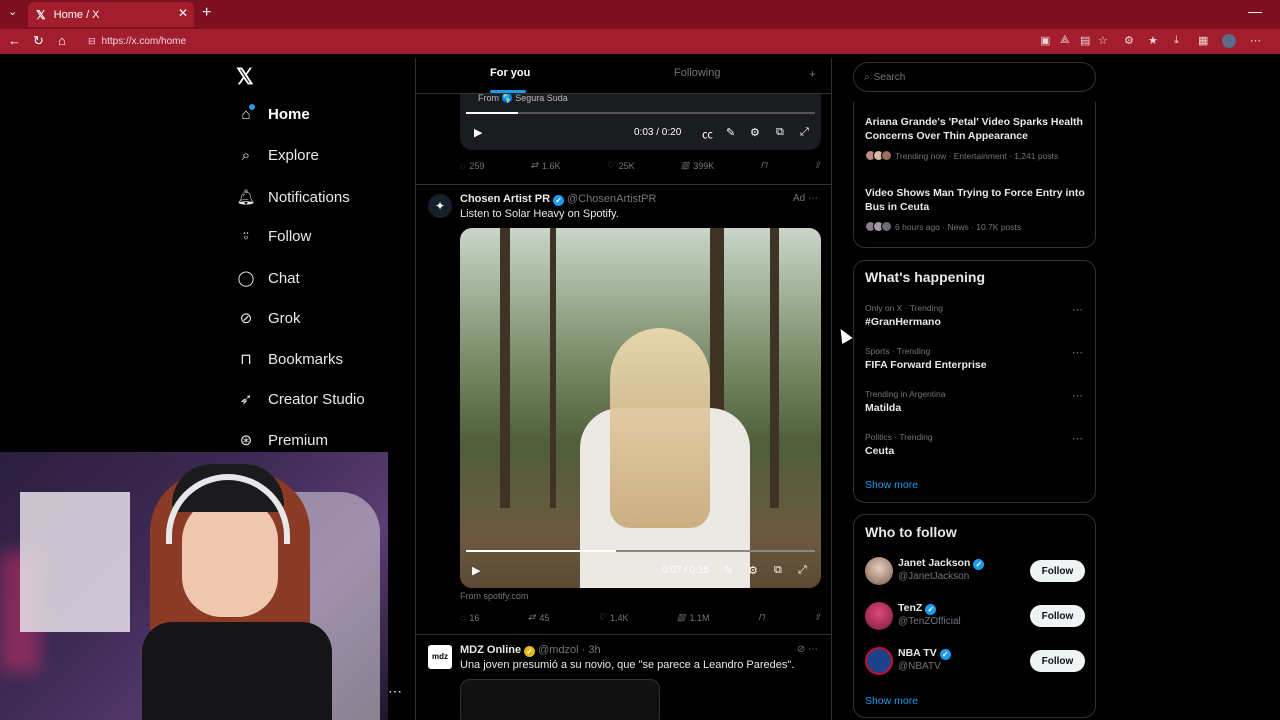 The width and height of the screenshot is (1280, 720). Describe the element at coordinates (545, 165) in the screenshot. I see `repost-button: ⇄ 1.6K` at that location.